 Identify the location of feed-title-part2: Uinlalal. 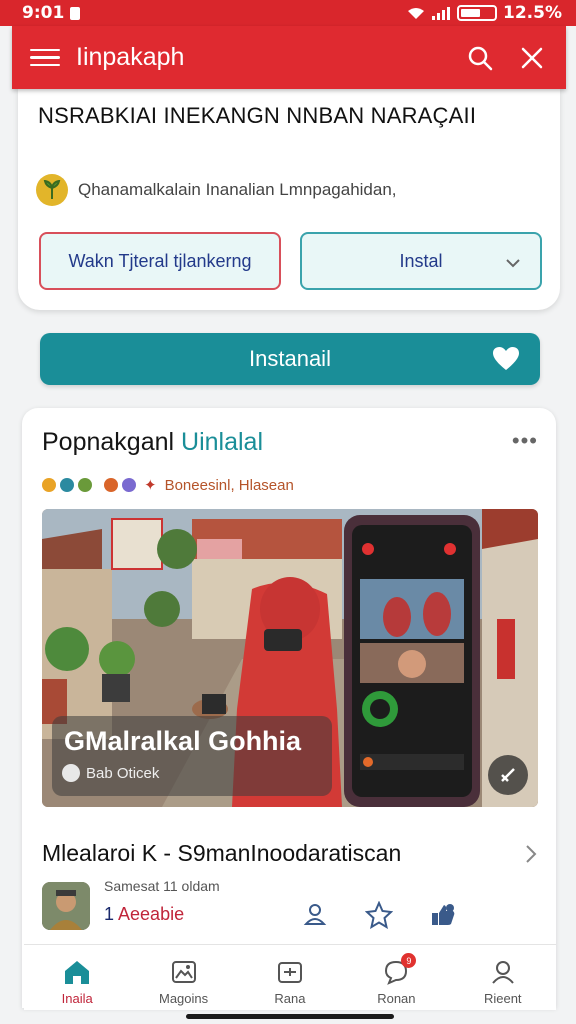
(222, 442).